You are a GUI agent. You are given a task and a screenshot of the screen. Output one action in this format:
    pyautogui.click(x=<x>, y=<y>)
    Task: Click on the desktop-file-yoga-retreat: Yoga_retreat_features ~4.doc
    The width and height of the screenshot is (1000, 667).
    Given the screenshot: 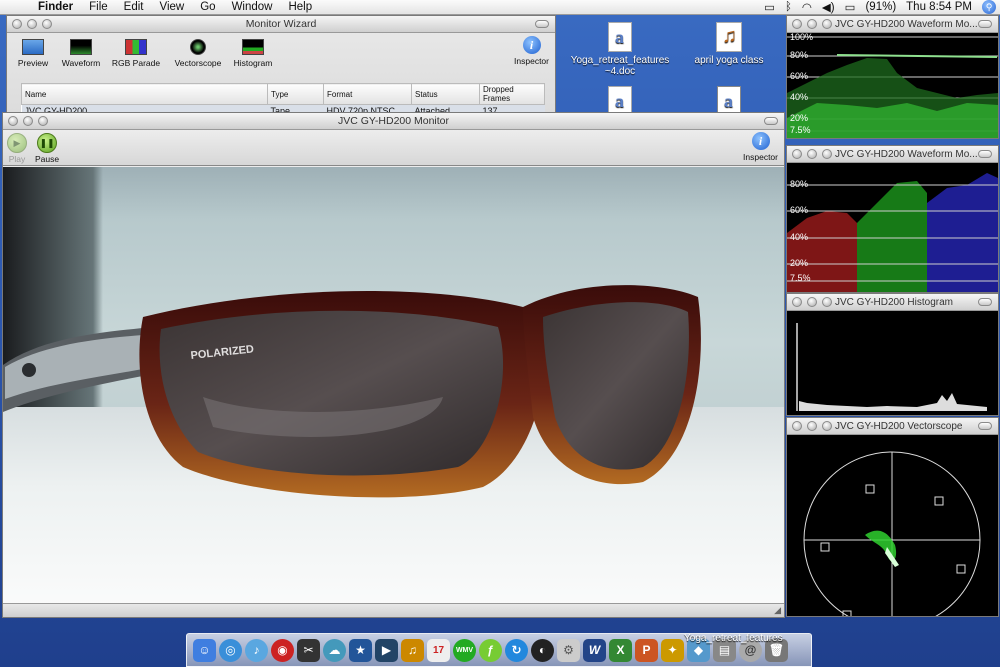 What is the action you would take?
    pyautogui.click(x=620, y=49)
    